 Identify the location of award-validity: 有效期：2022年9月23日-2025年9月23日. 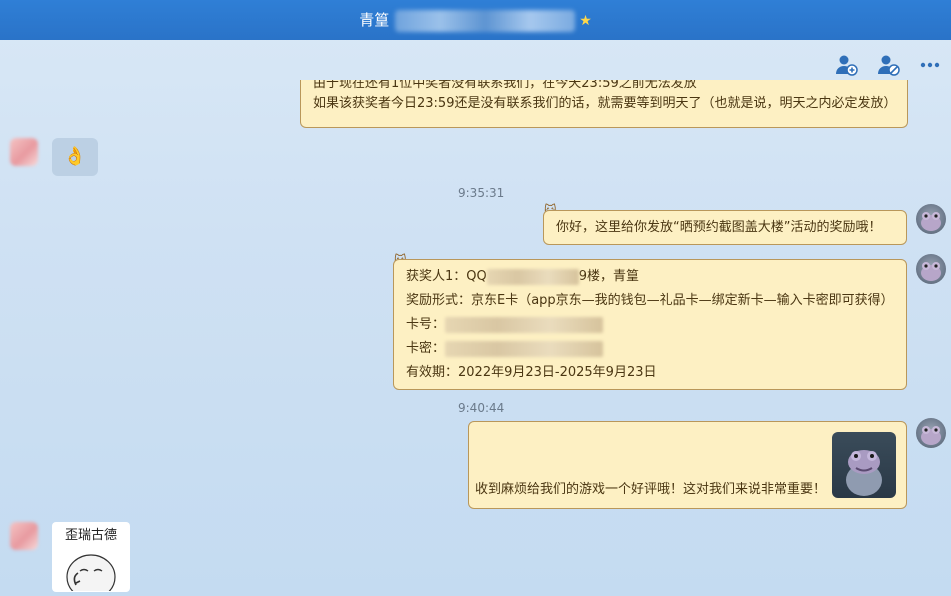
(531, 372).